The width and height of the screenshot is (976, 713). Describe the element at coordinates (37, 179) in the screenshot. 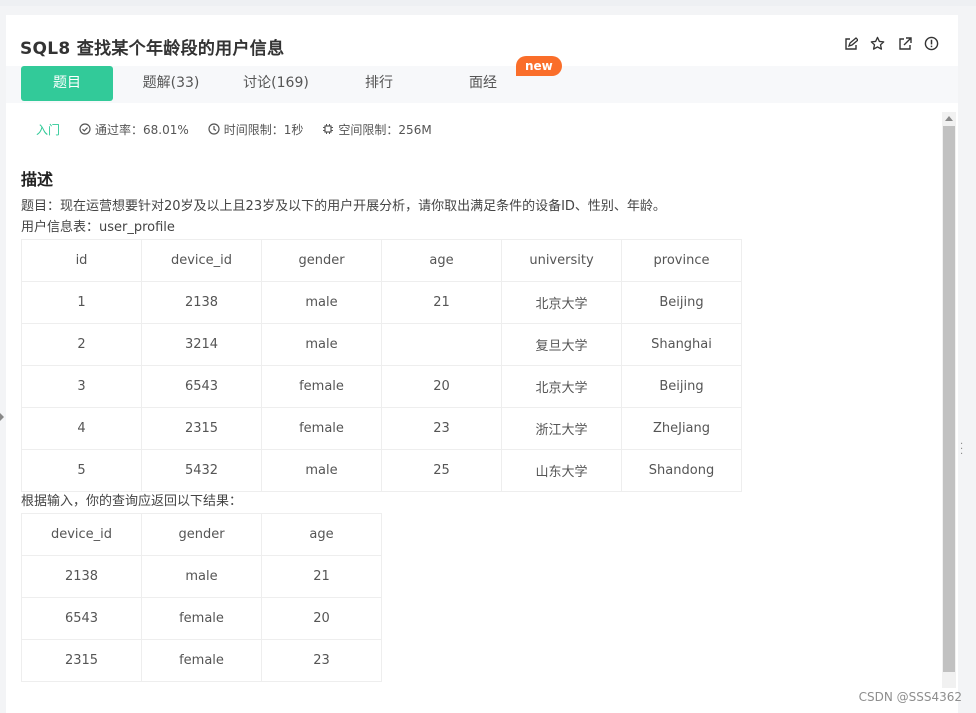

I see `description-heading: 描述` at that location.